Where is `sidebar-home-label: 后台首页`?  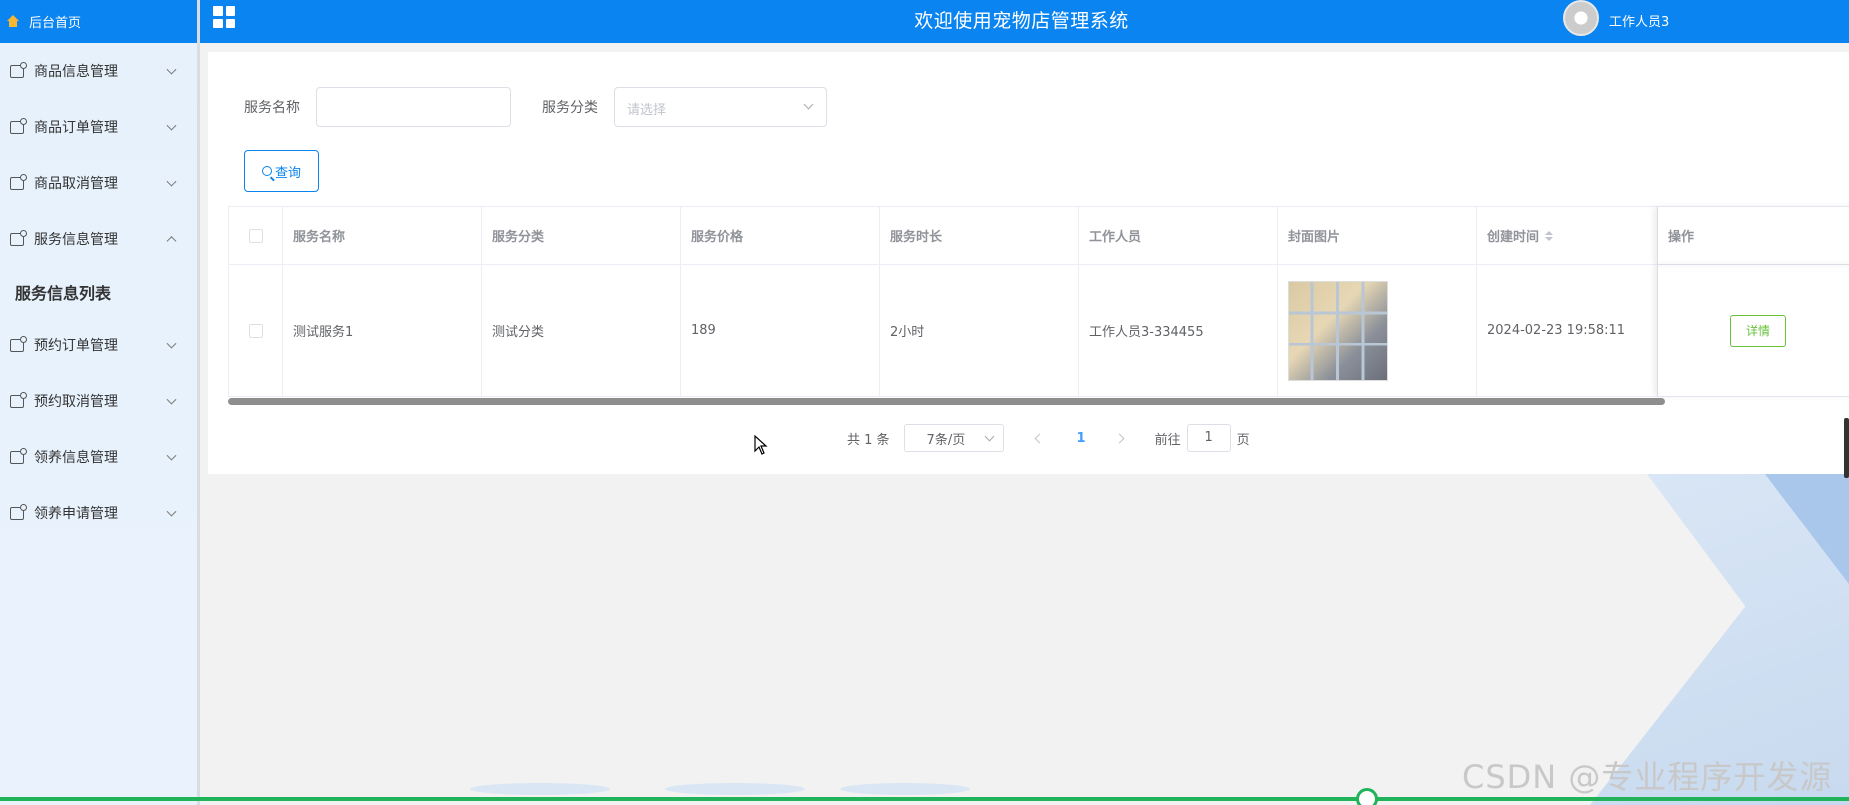
sidebar-home-label: 后台首页 is located at coordinates (55, 23).